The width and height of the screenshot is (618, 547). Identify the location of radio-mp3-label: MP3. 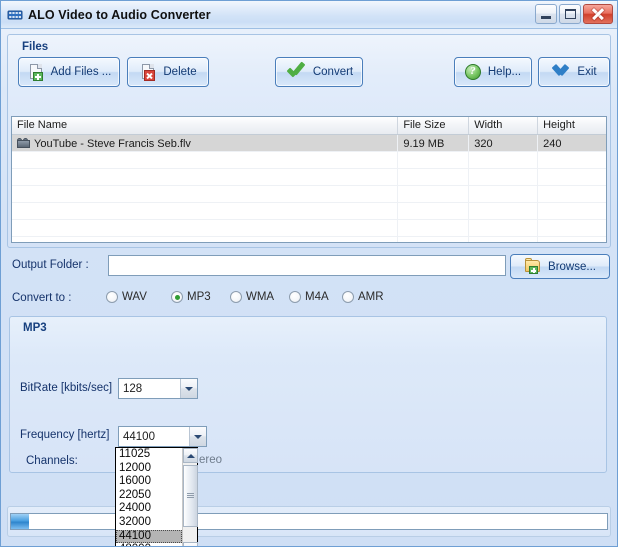
(199, 297).